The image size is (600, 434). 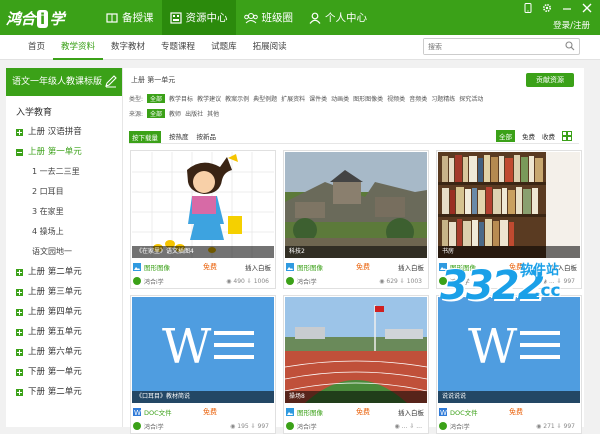 What do you see at coordinates (270, 47) in the screenshot?
I see `tab-extended-reading: 拓展阅读` at bounding box center [270, 47].